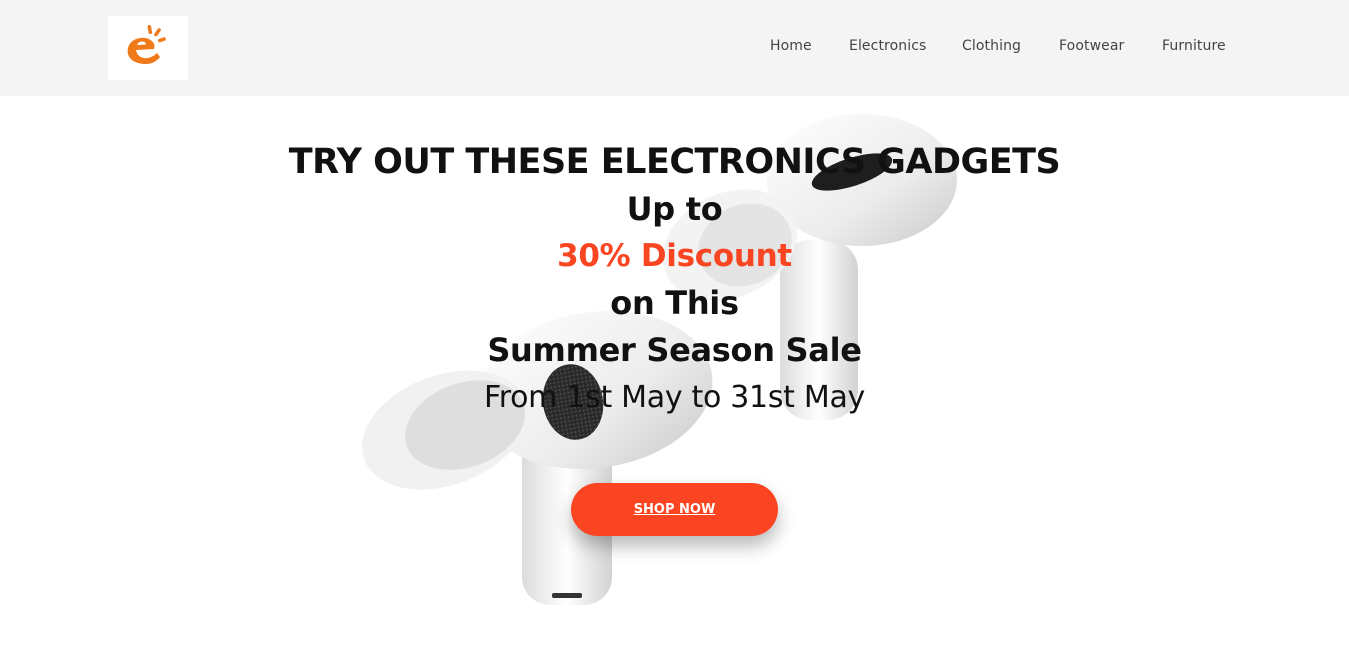  What do you see at coordinates (674, 256) in the screenshot?
I see `hero-discount: 30% Discount` at bounding box center [674, 256].